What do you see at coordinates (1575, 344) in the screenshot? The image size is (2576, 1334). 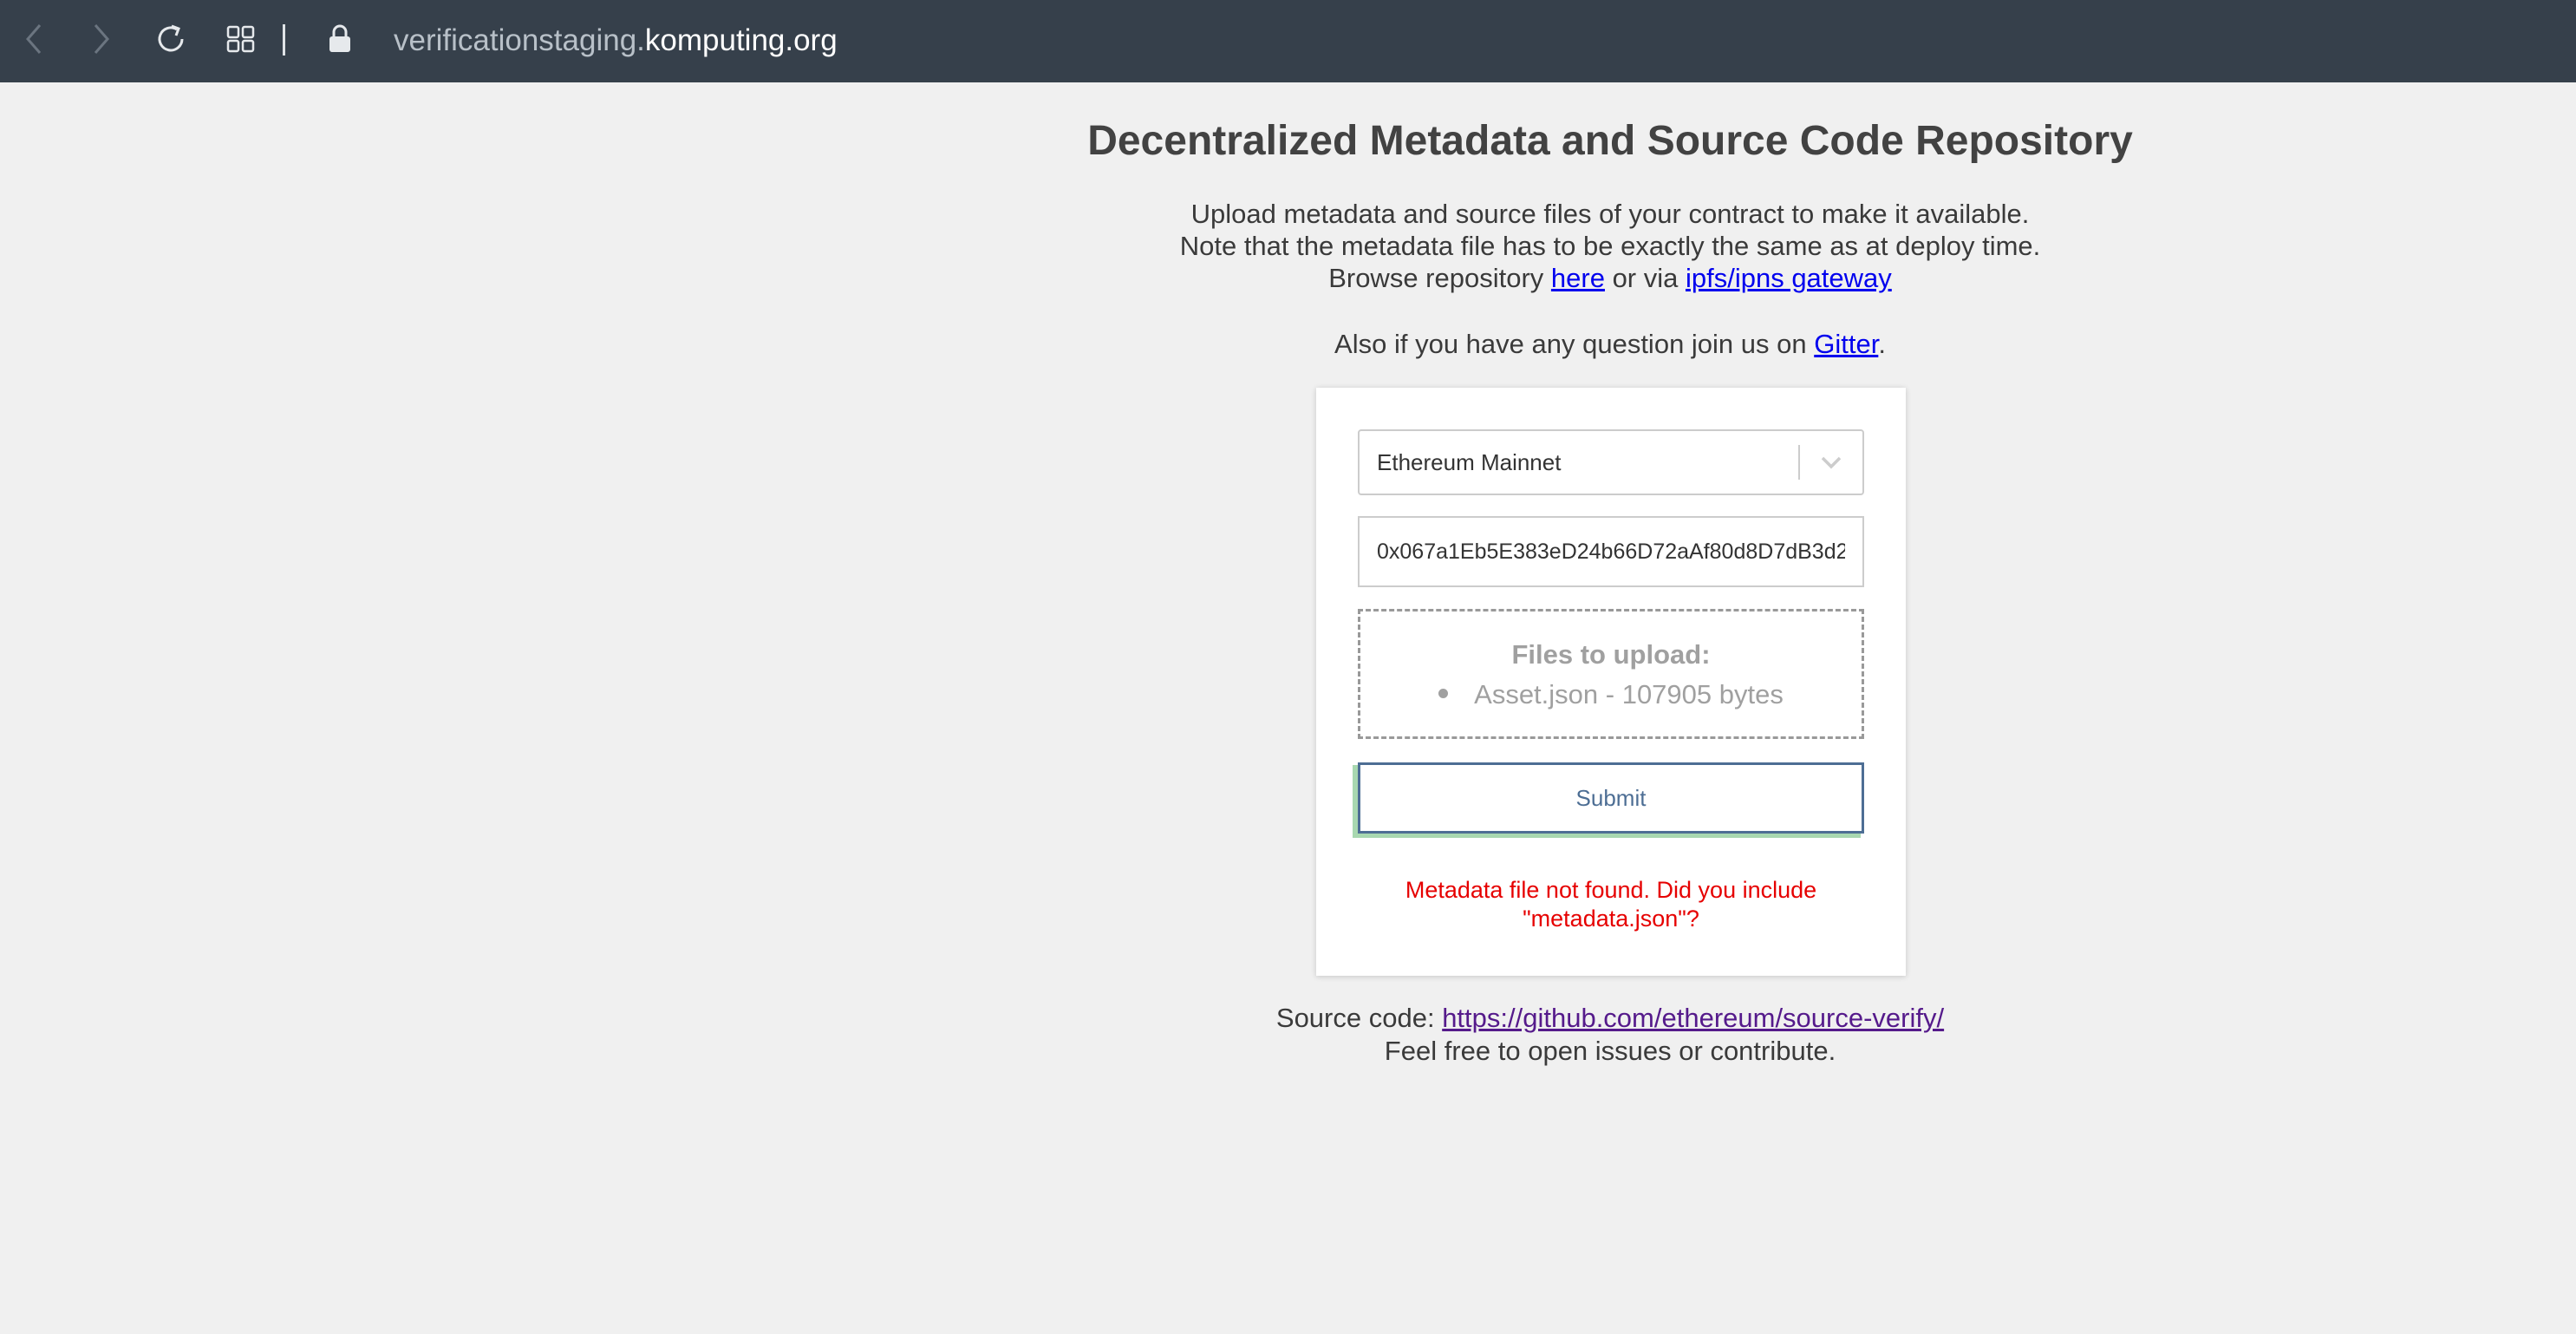 I see `gitter-prefix: Also if you have any question join us on` at bounding box center [1575, 344].